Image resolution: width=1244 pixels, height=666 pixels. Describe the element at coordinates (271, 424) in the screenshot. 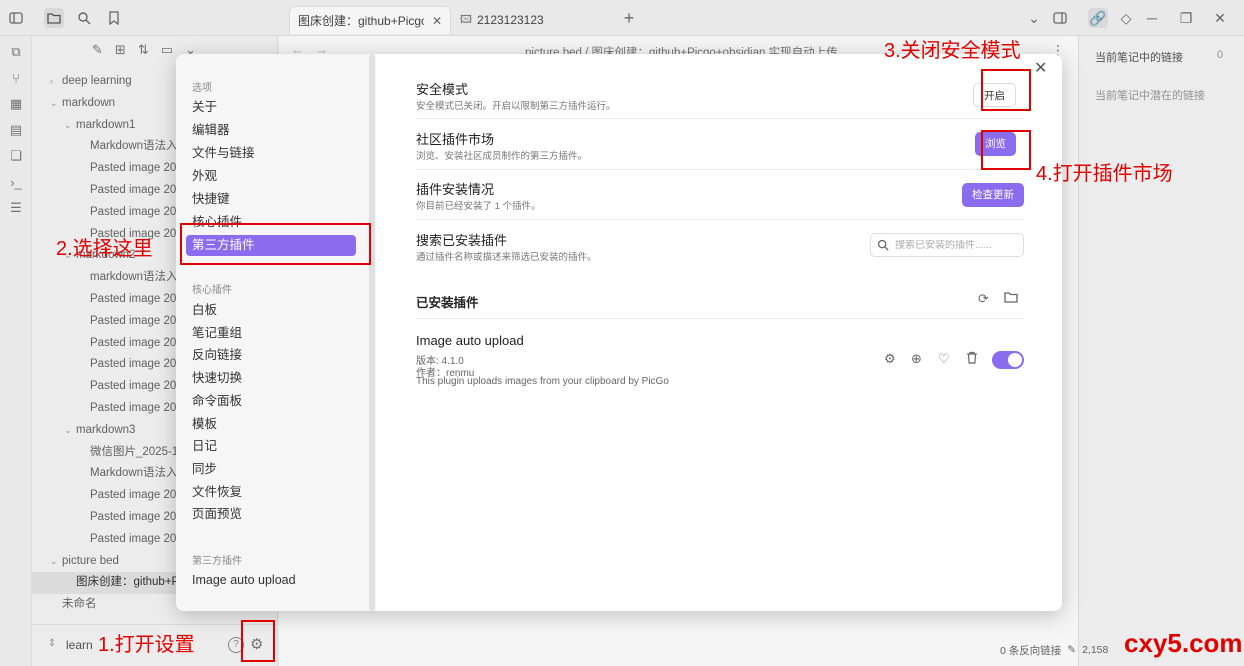

I see `settings-nav-item: 模板` at that location.